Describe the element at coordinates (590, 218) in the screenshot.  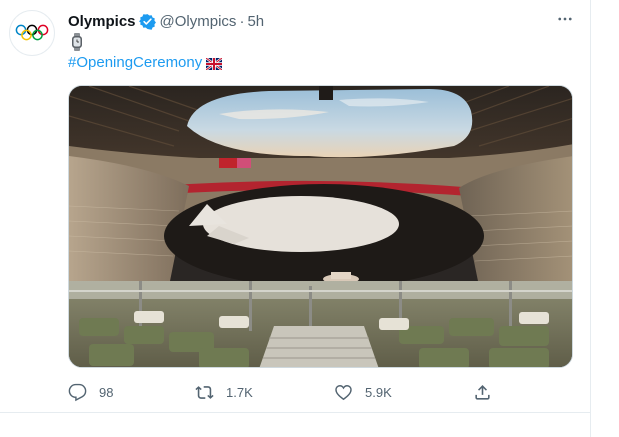
I see `timeline-border` at that location.